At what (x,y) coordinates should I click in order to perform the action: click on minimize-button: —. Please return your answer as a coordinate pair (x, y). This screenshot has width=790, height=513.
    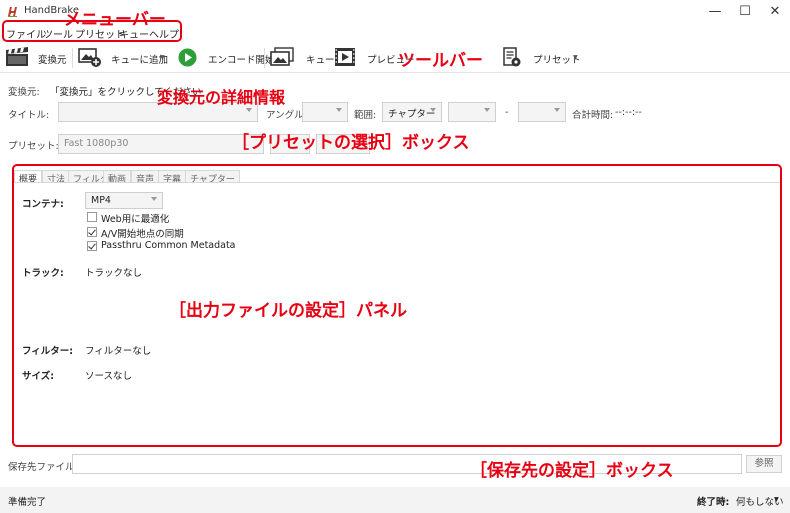
    Looking at the image, I should click on (715, 11).